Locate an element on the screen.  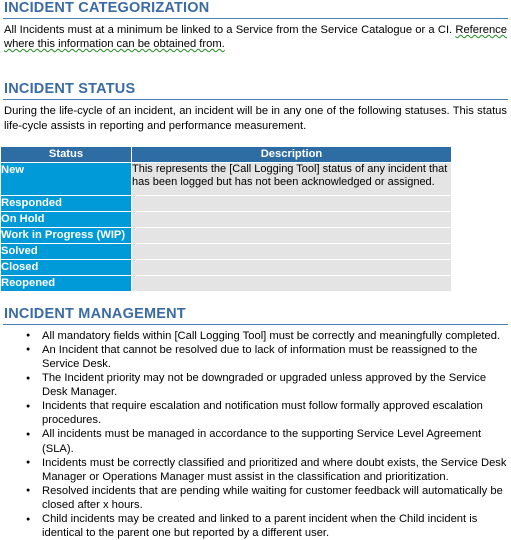
table-row: Reopened is located at coordinates (226, 283).